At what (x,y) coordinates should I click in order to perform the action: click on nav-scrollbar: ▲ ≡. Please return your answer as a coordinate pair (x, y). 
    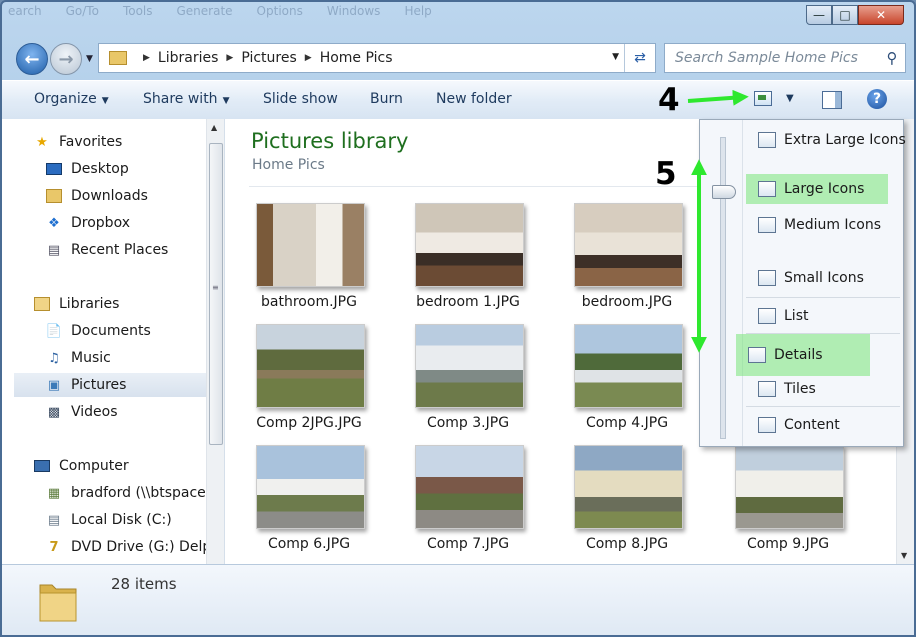
    Looking at the image, I should click on (215, 341).